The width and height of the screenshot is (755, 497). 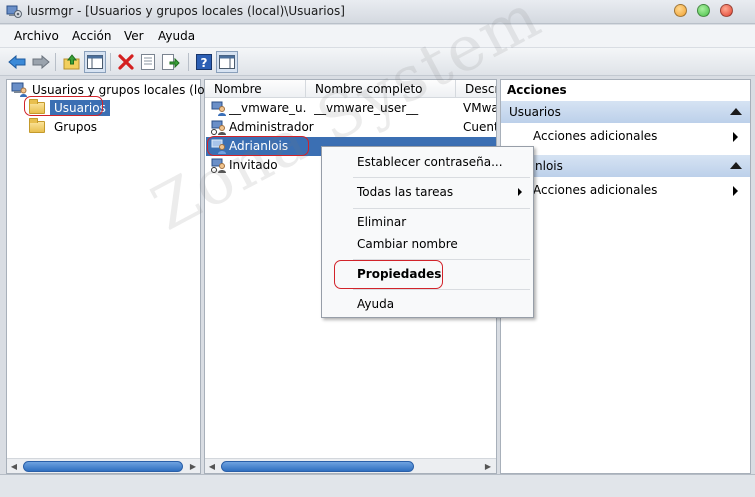 I want to click on forward-button, so click(x=41, y=62).